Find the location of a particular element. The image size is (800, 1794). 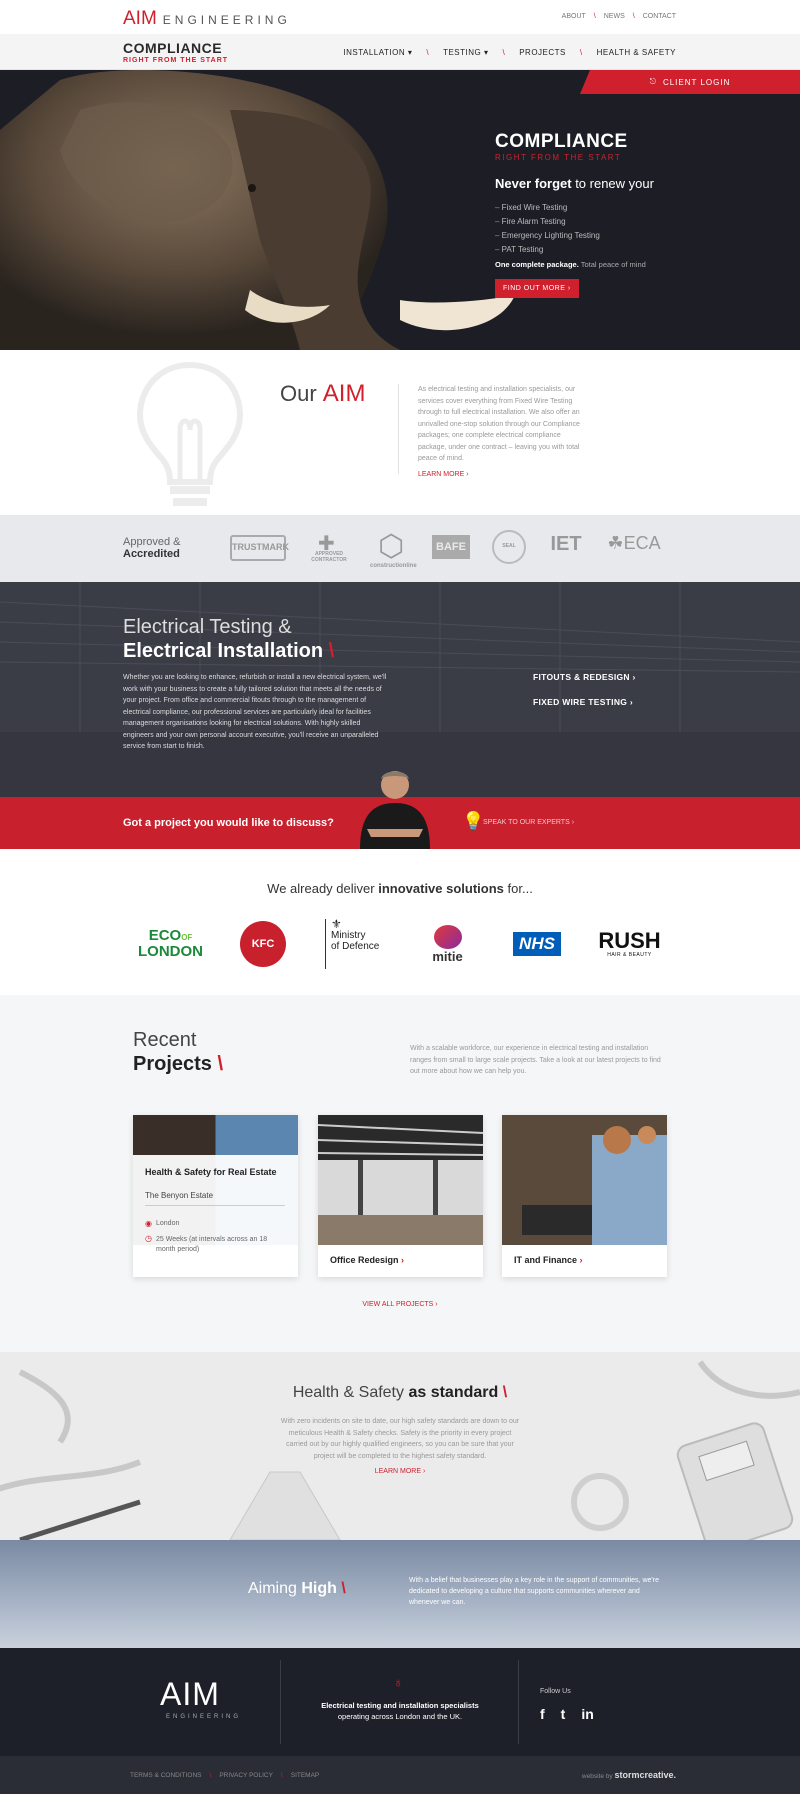

ministry-of-defence-logo: ⚜ Ministry of Defence is located at coordinates (355, 943).